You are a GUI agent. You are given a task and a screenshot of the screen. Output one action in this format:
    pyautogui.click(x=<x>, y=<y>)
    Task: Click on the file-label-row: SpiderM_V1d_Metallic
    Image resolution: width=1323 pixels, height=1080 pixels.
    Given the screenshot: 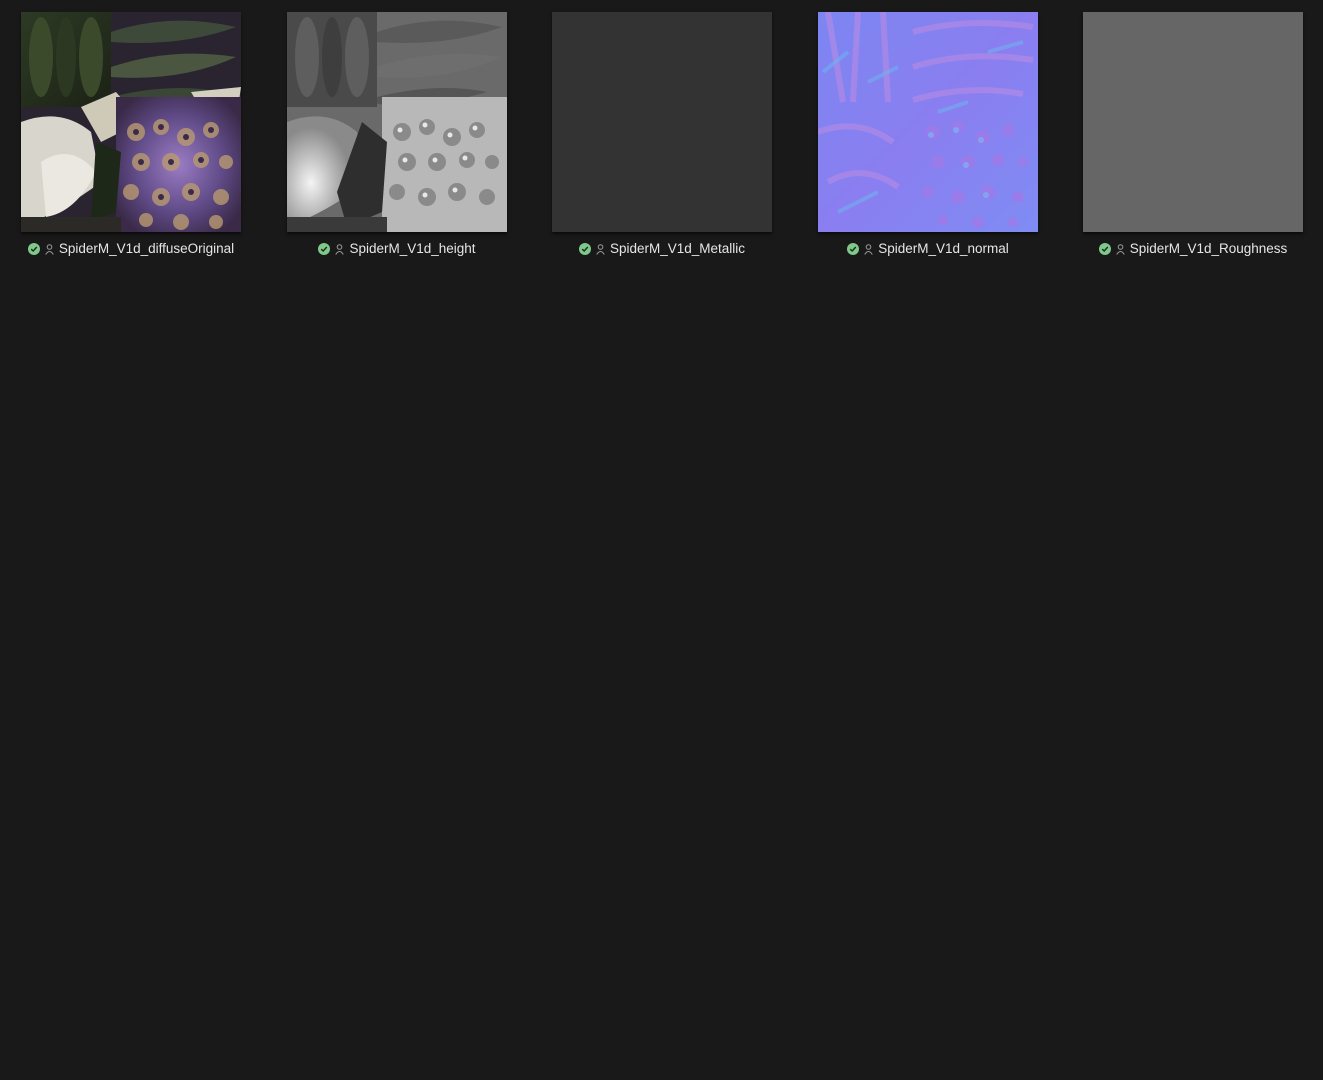 What is the action you would take?
    pyautogui.click(x=662, y=249)
    